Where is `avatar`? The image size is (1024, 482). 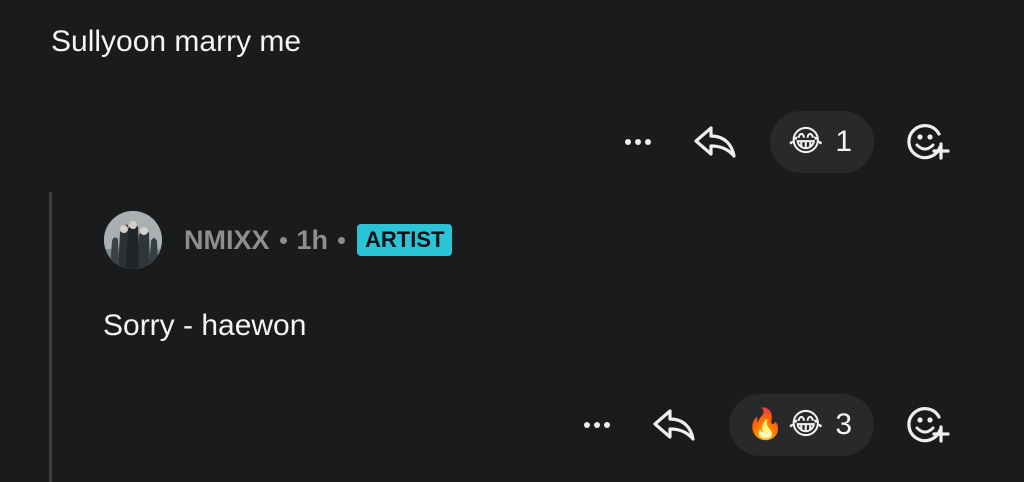 avatar is located at coordinates (133, 240).